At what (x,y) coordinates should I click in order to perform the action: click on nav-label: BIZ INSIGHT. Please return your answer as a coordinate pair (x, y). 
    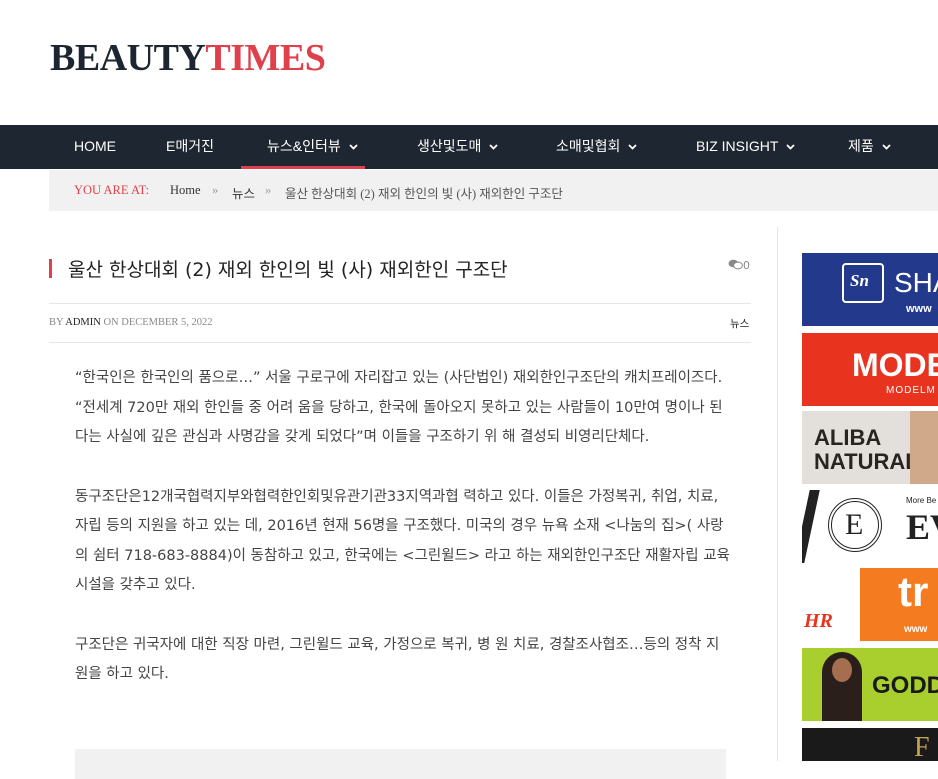
    Looking at the image, I should click on (737, 146).